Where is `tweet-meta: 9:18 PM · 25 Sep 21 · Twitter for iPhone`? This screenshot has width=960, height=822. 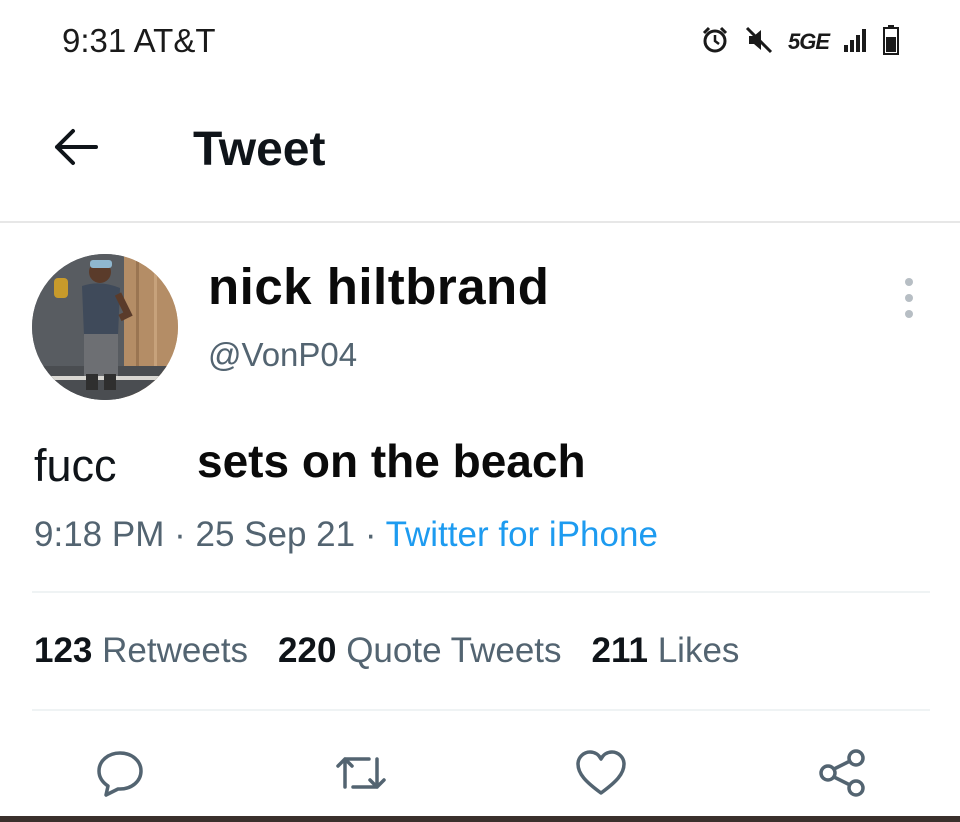 tweet-meta: 9:18 PM · 25 Sep 21 · Twitter for iPhone is located at coordinates (346, 535).